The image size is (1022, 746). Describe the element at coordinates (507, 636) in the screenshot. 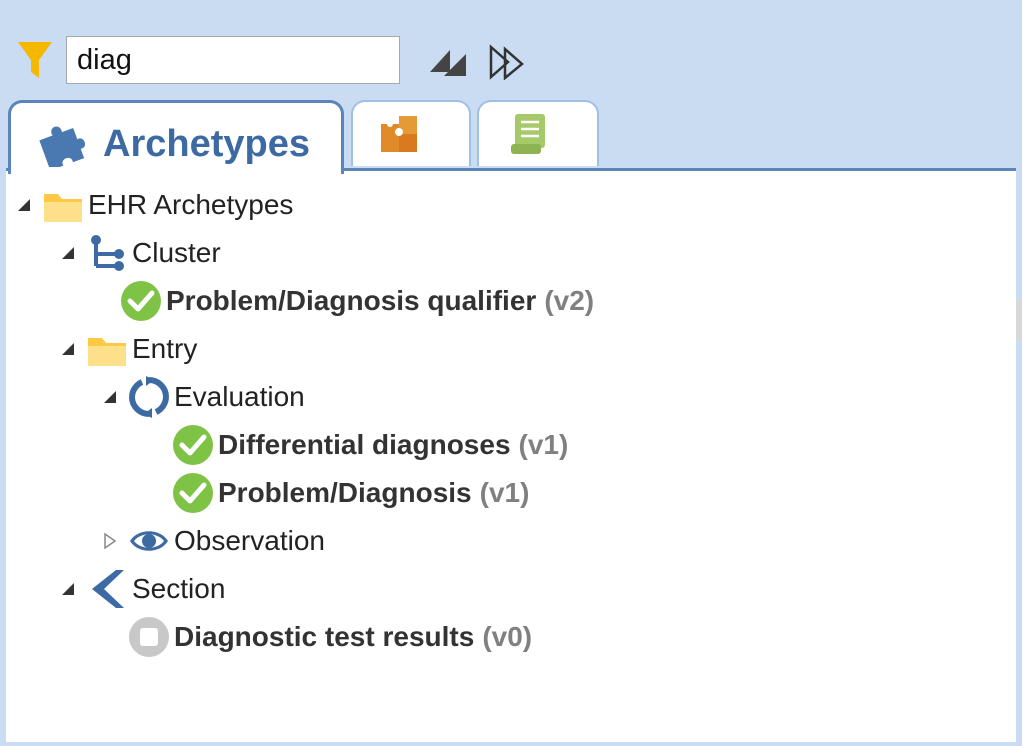

I see `archetype-version: (v0)` at that location.